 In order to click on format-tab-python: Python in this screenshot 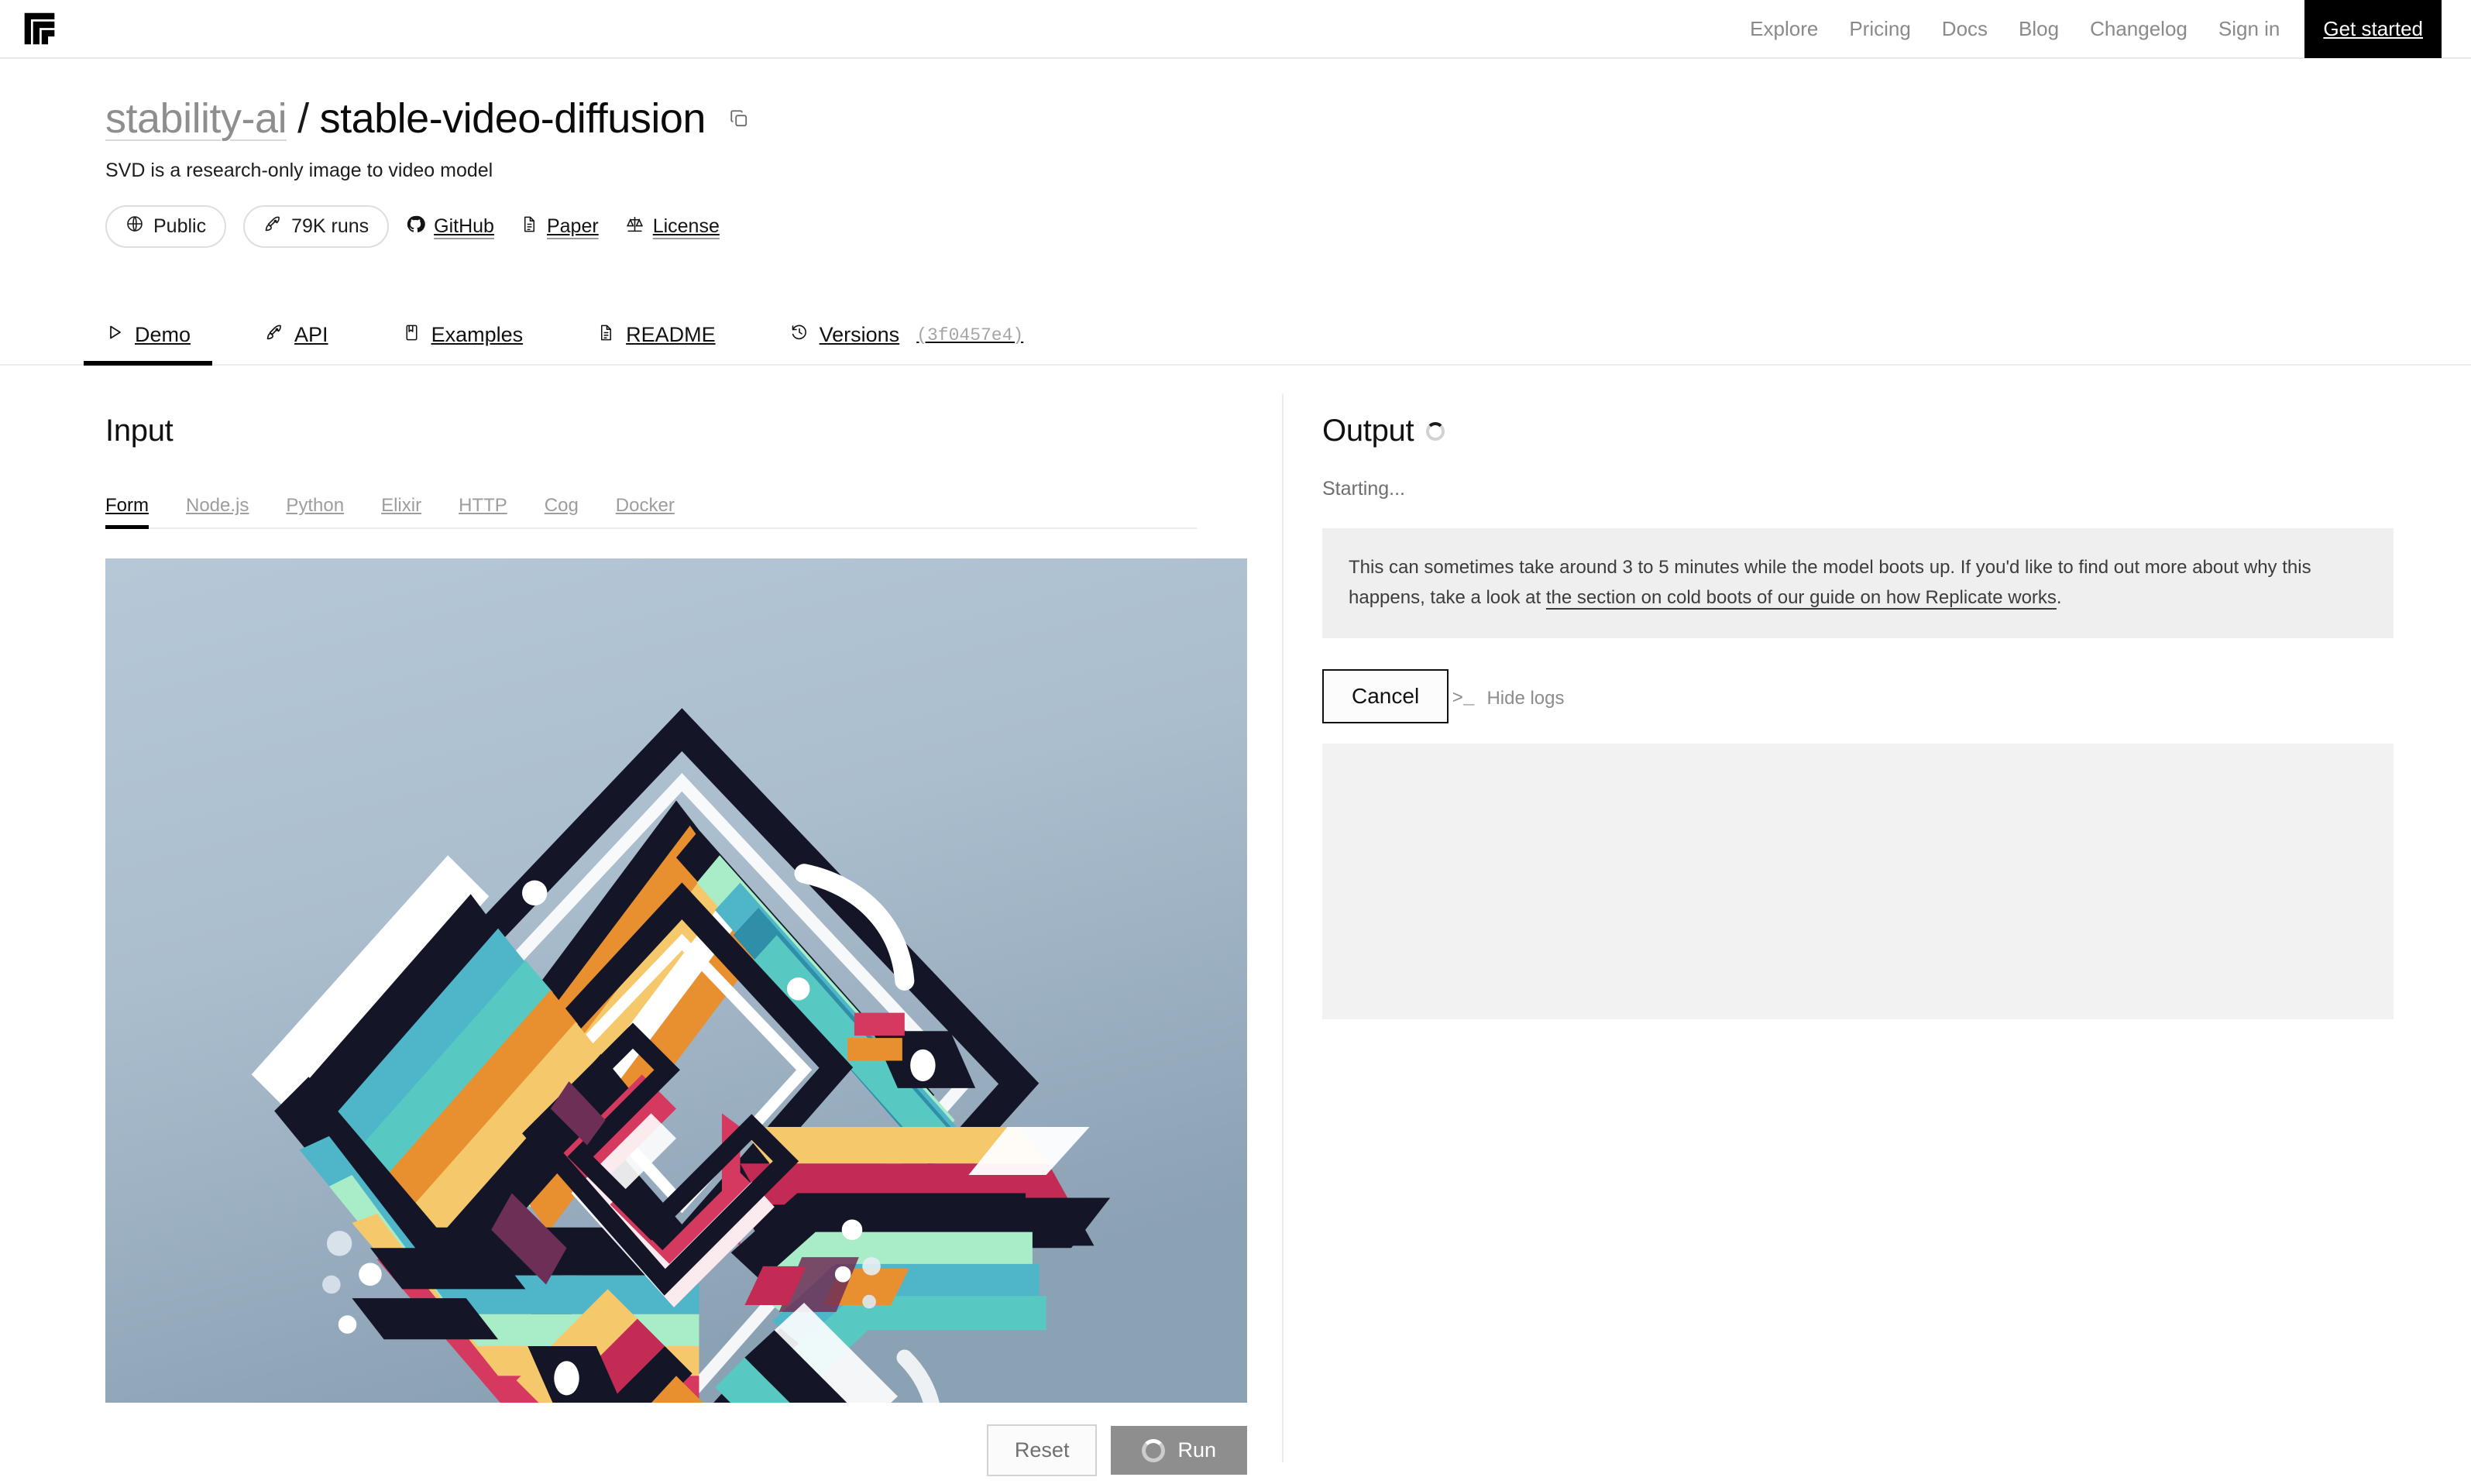, I will do `click(315, 511)`.